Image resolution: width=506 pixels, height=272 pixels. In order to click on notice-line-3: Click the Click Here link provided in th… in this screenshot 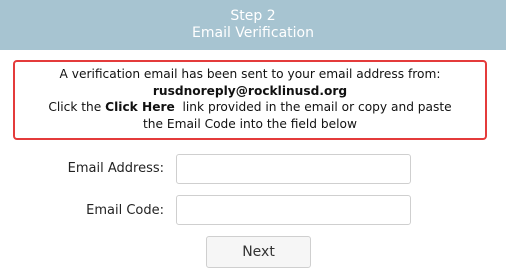, I will do `click(250, 107)`.